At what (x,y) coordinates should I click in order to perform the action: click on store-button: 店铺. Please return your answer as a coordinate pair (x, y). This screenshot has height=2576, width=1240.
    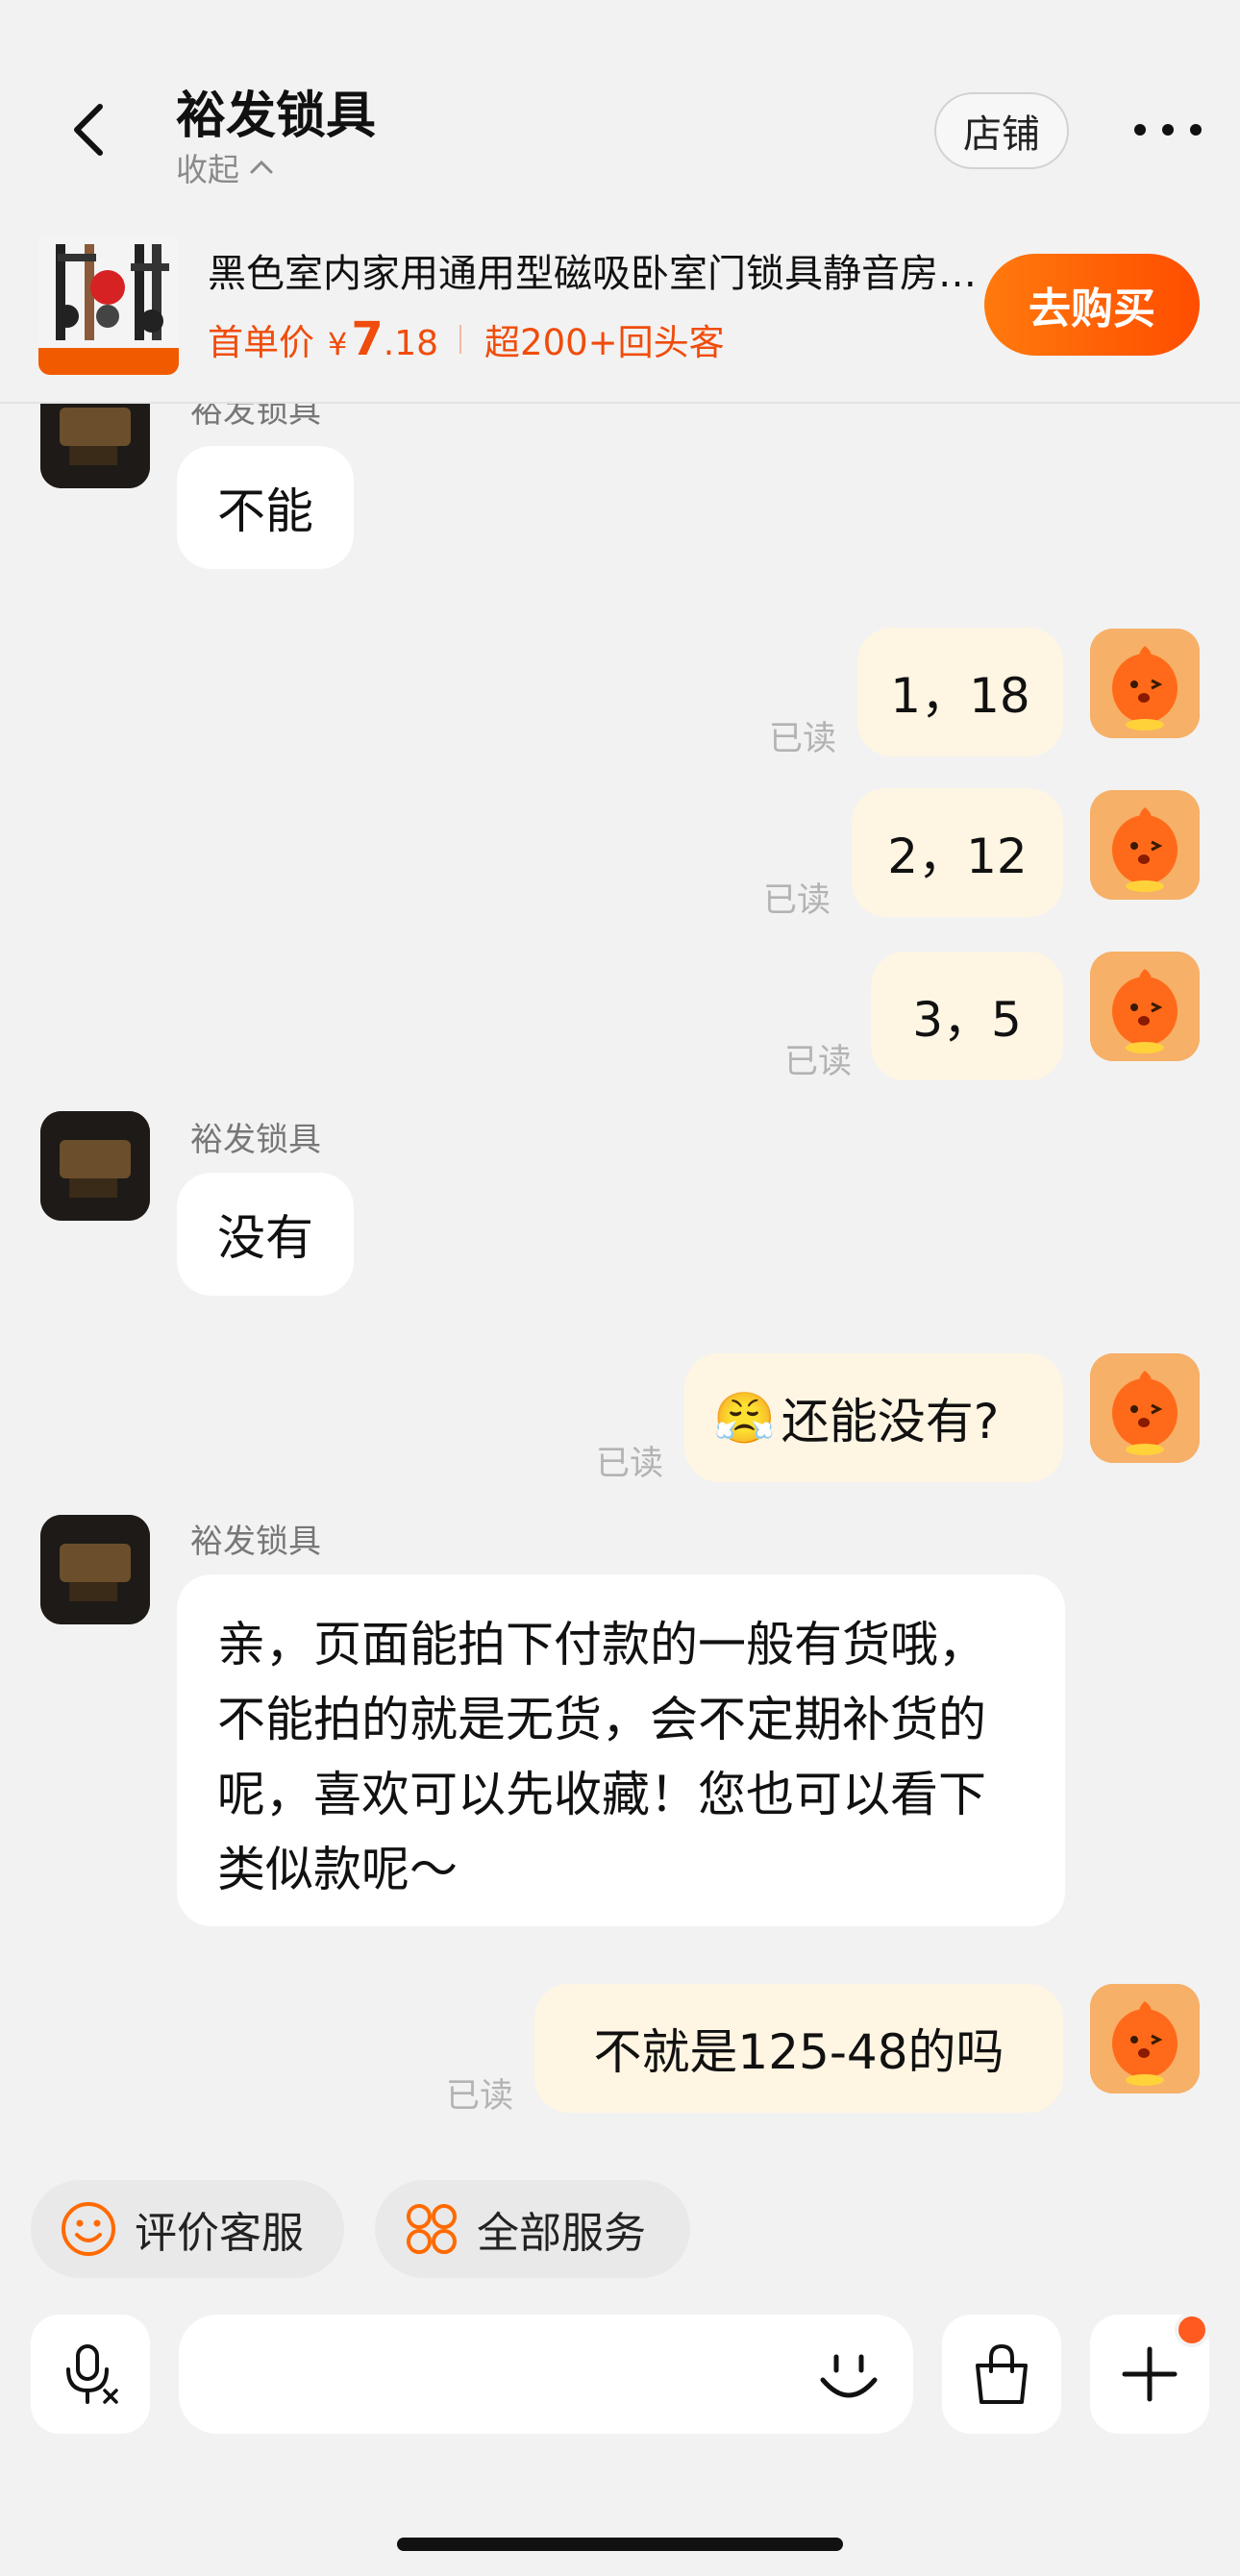
    Looking at the image, I should click on (1001, 130).